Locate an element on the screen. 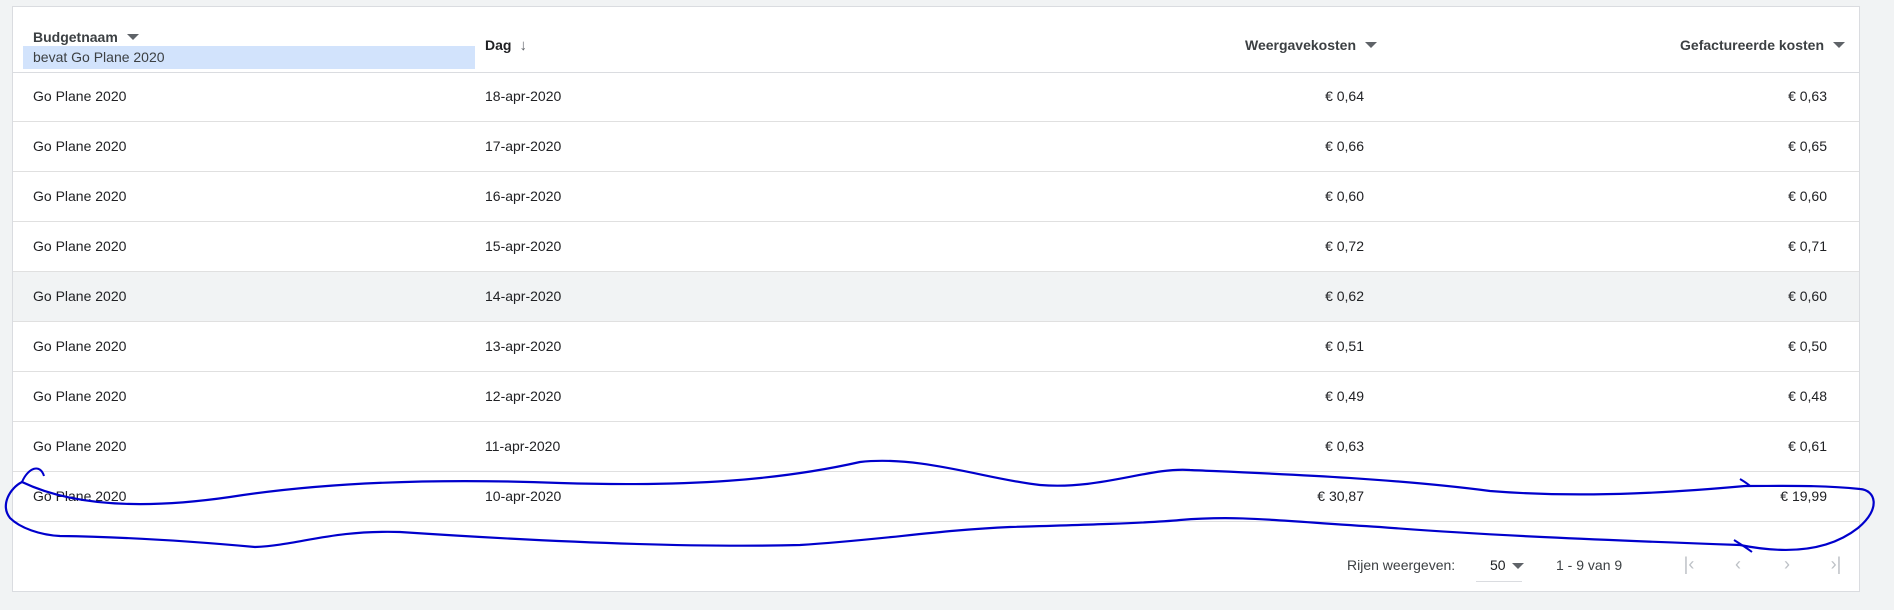 Image resolution: width=1894 pixels, height=610 pixels. view-costs-cell: € 0,62 is located at coordinates (1344, 296).